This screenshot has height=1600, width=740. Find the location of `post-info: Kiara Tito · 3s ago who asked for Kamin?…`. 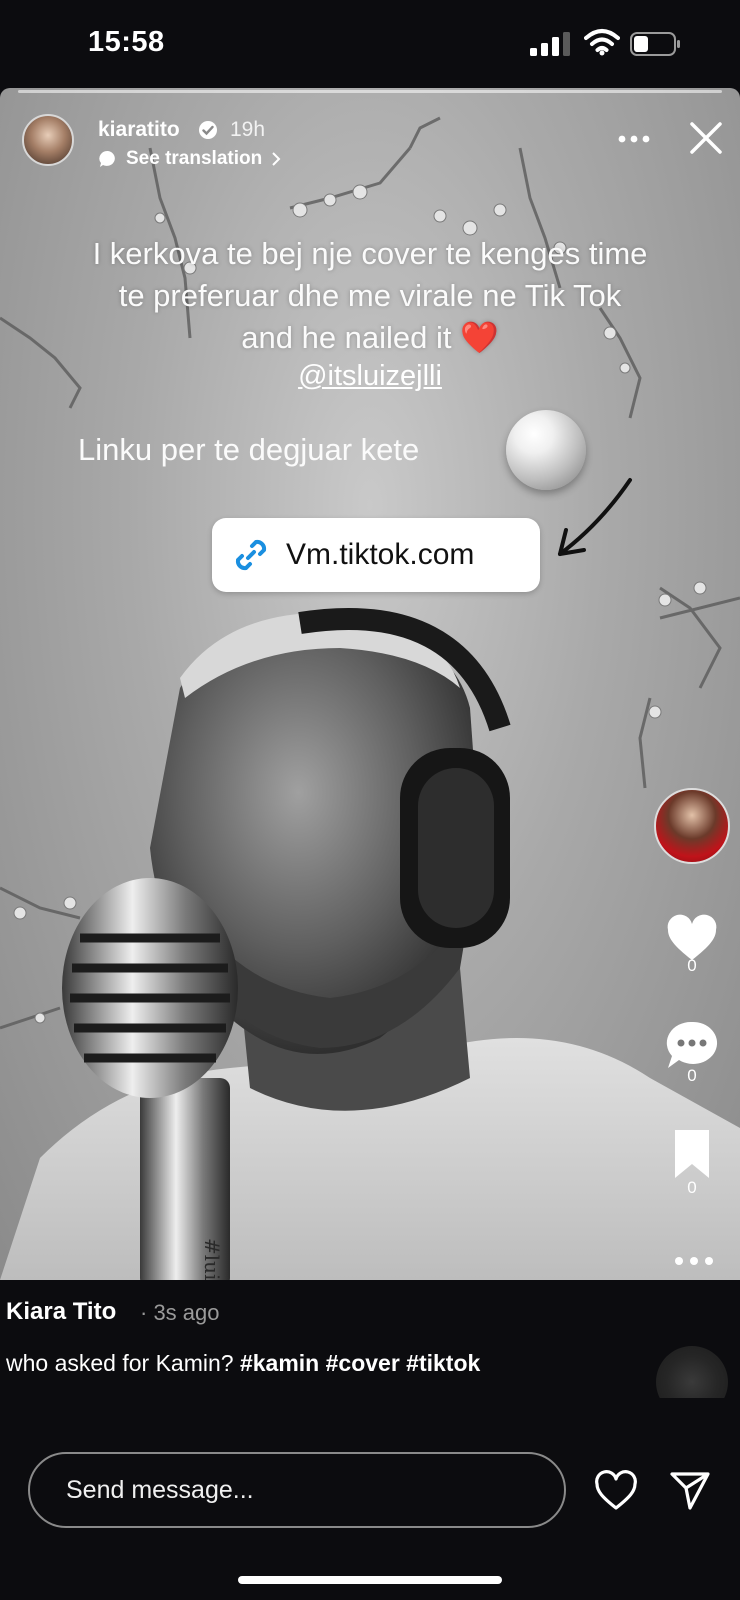

post-info: Kiara Tito · 3s ago who asked for Kamin?… is located at coordinates (370, 1337).